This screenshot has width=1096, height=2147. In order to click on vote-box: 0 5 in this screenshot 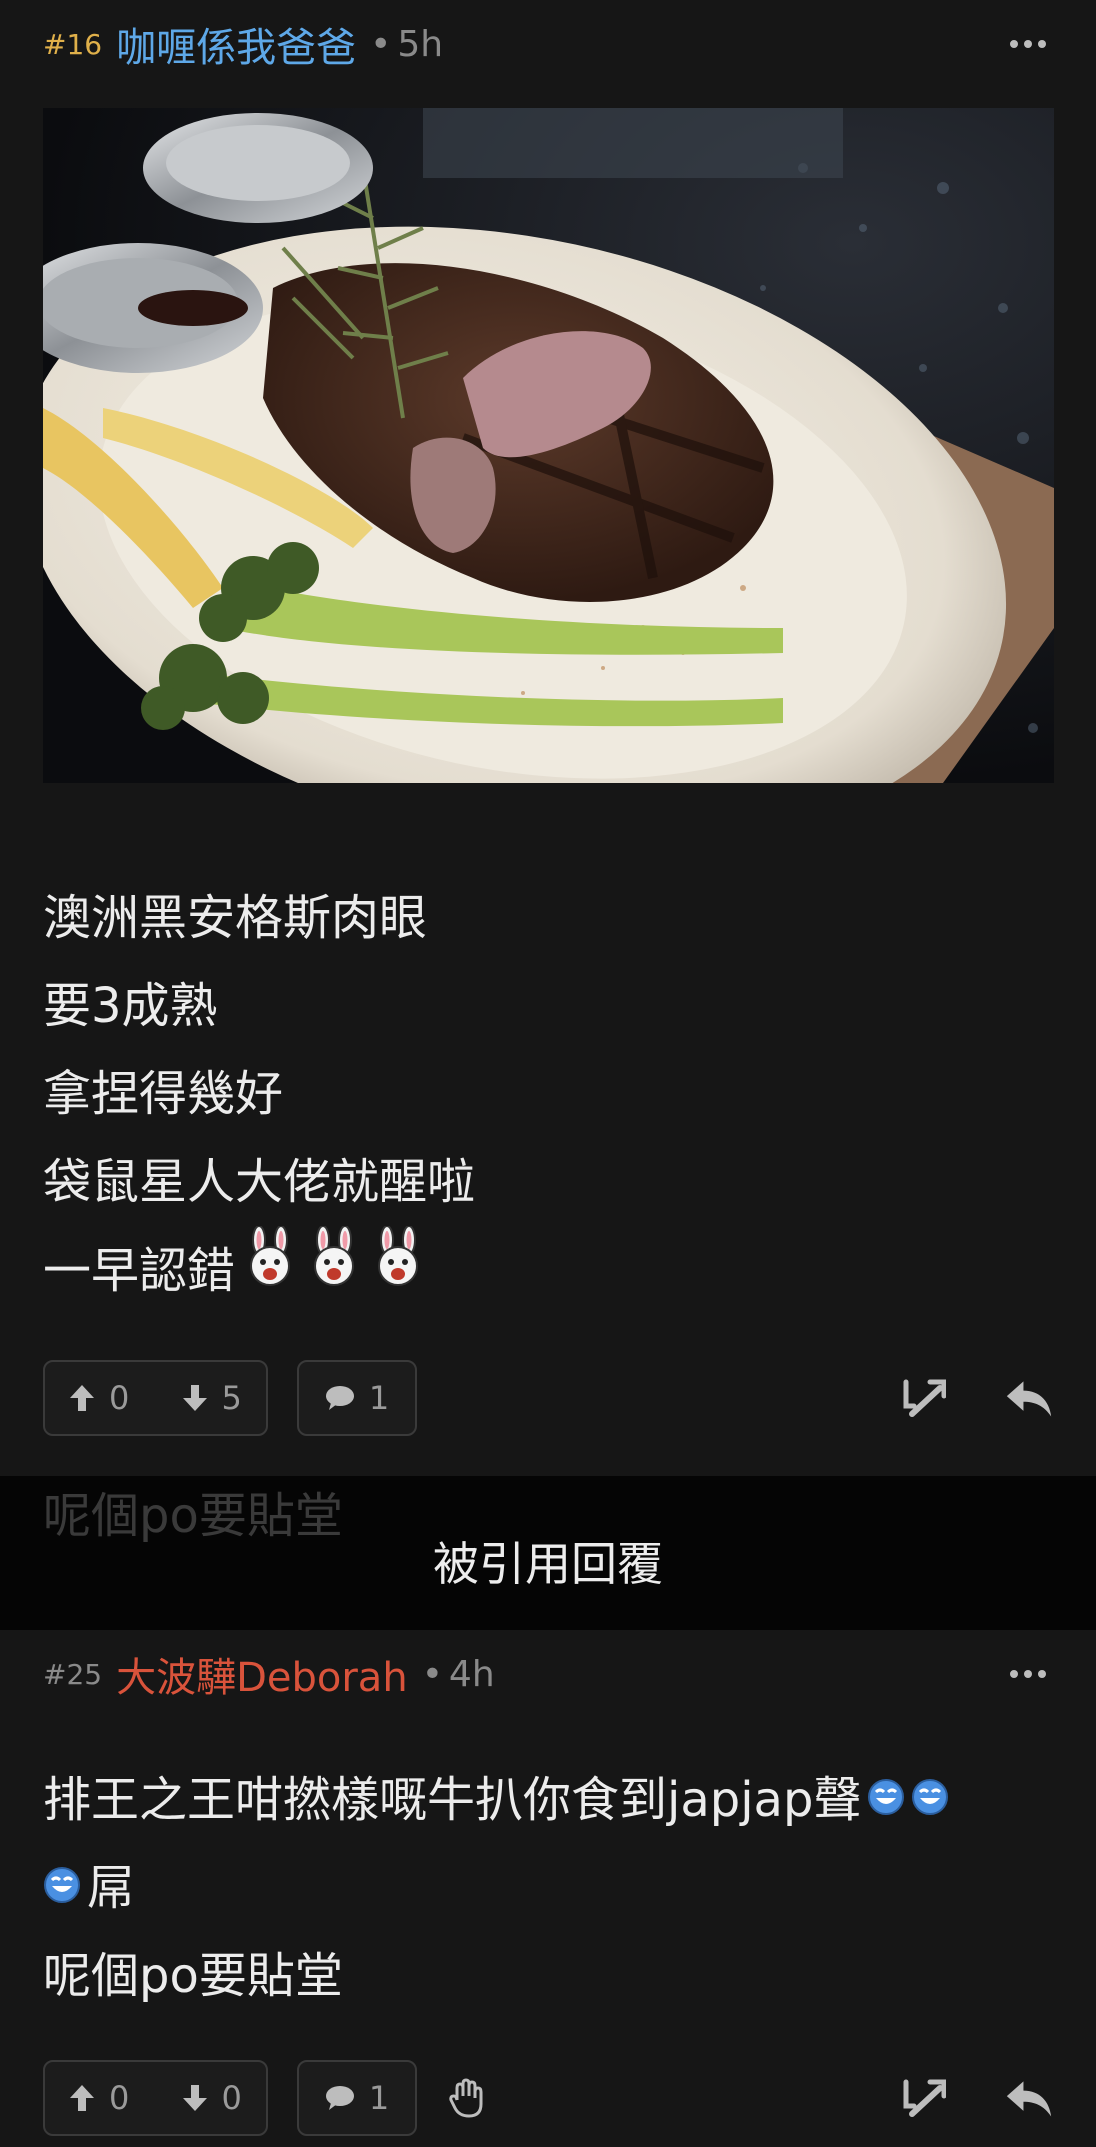, I will do `click(155, 1398)`.